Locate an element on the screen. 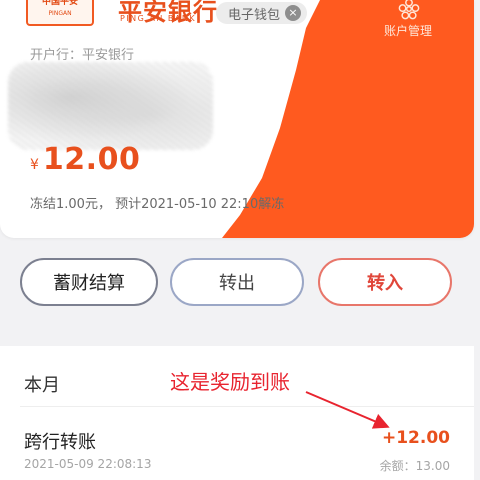  logo-text: 中国平安 is located at coordinates (59, 3).